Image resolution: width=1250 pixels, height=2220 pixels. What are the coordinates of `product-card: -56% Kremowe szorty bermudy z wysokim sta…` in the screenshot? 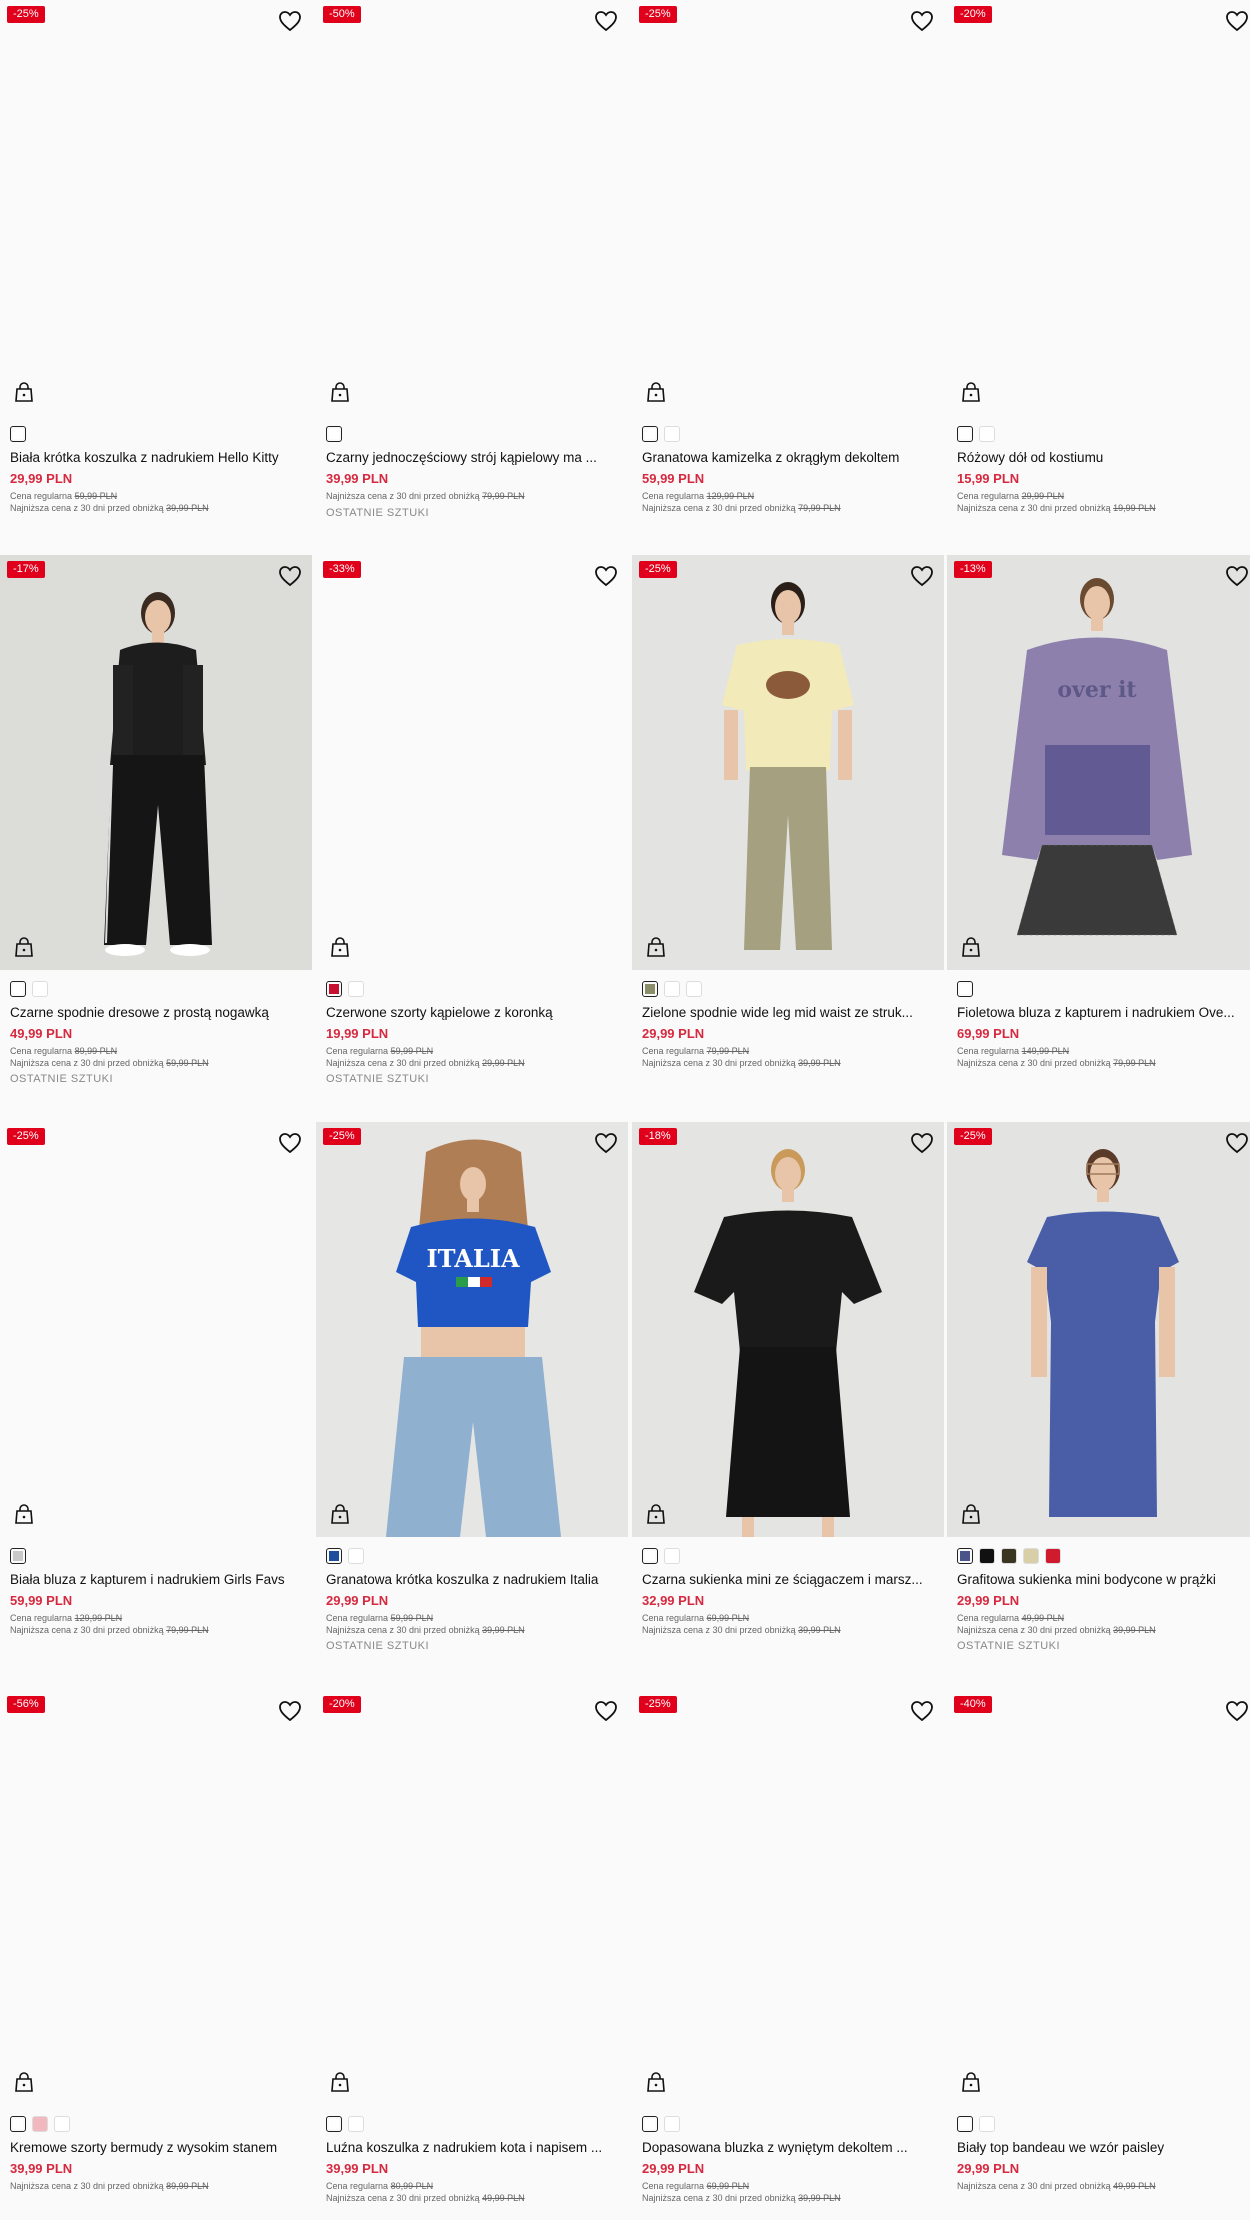 It's located at (156, 1940).